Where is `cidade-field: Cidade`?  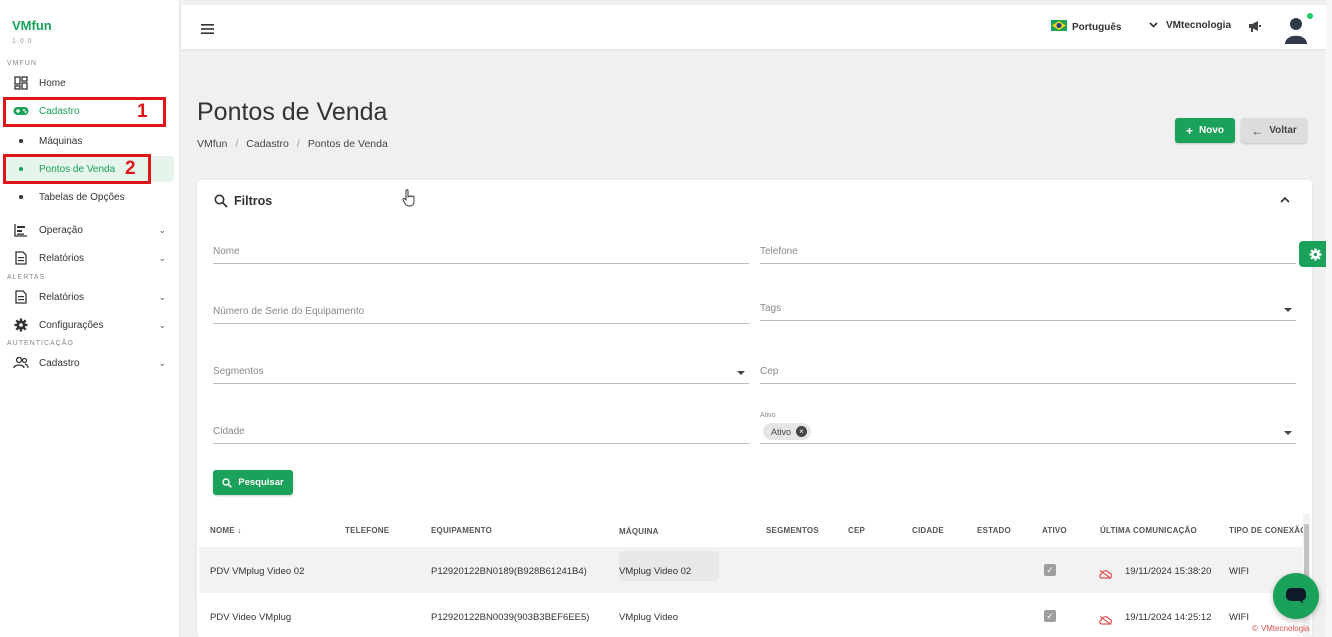 cidade-field: Cidade is located at coordinates (481, 430).